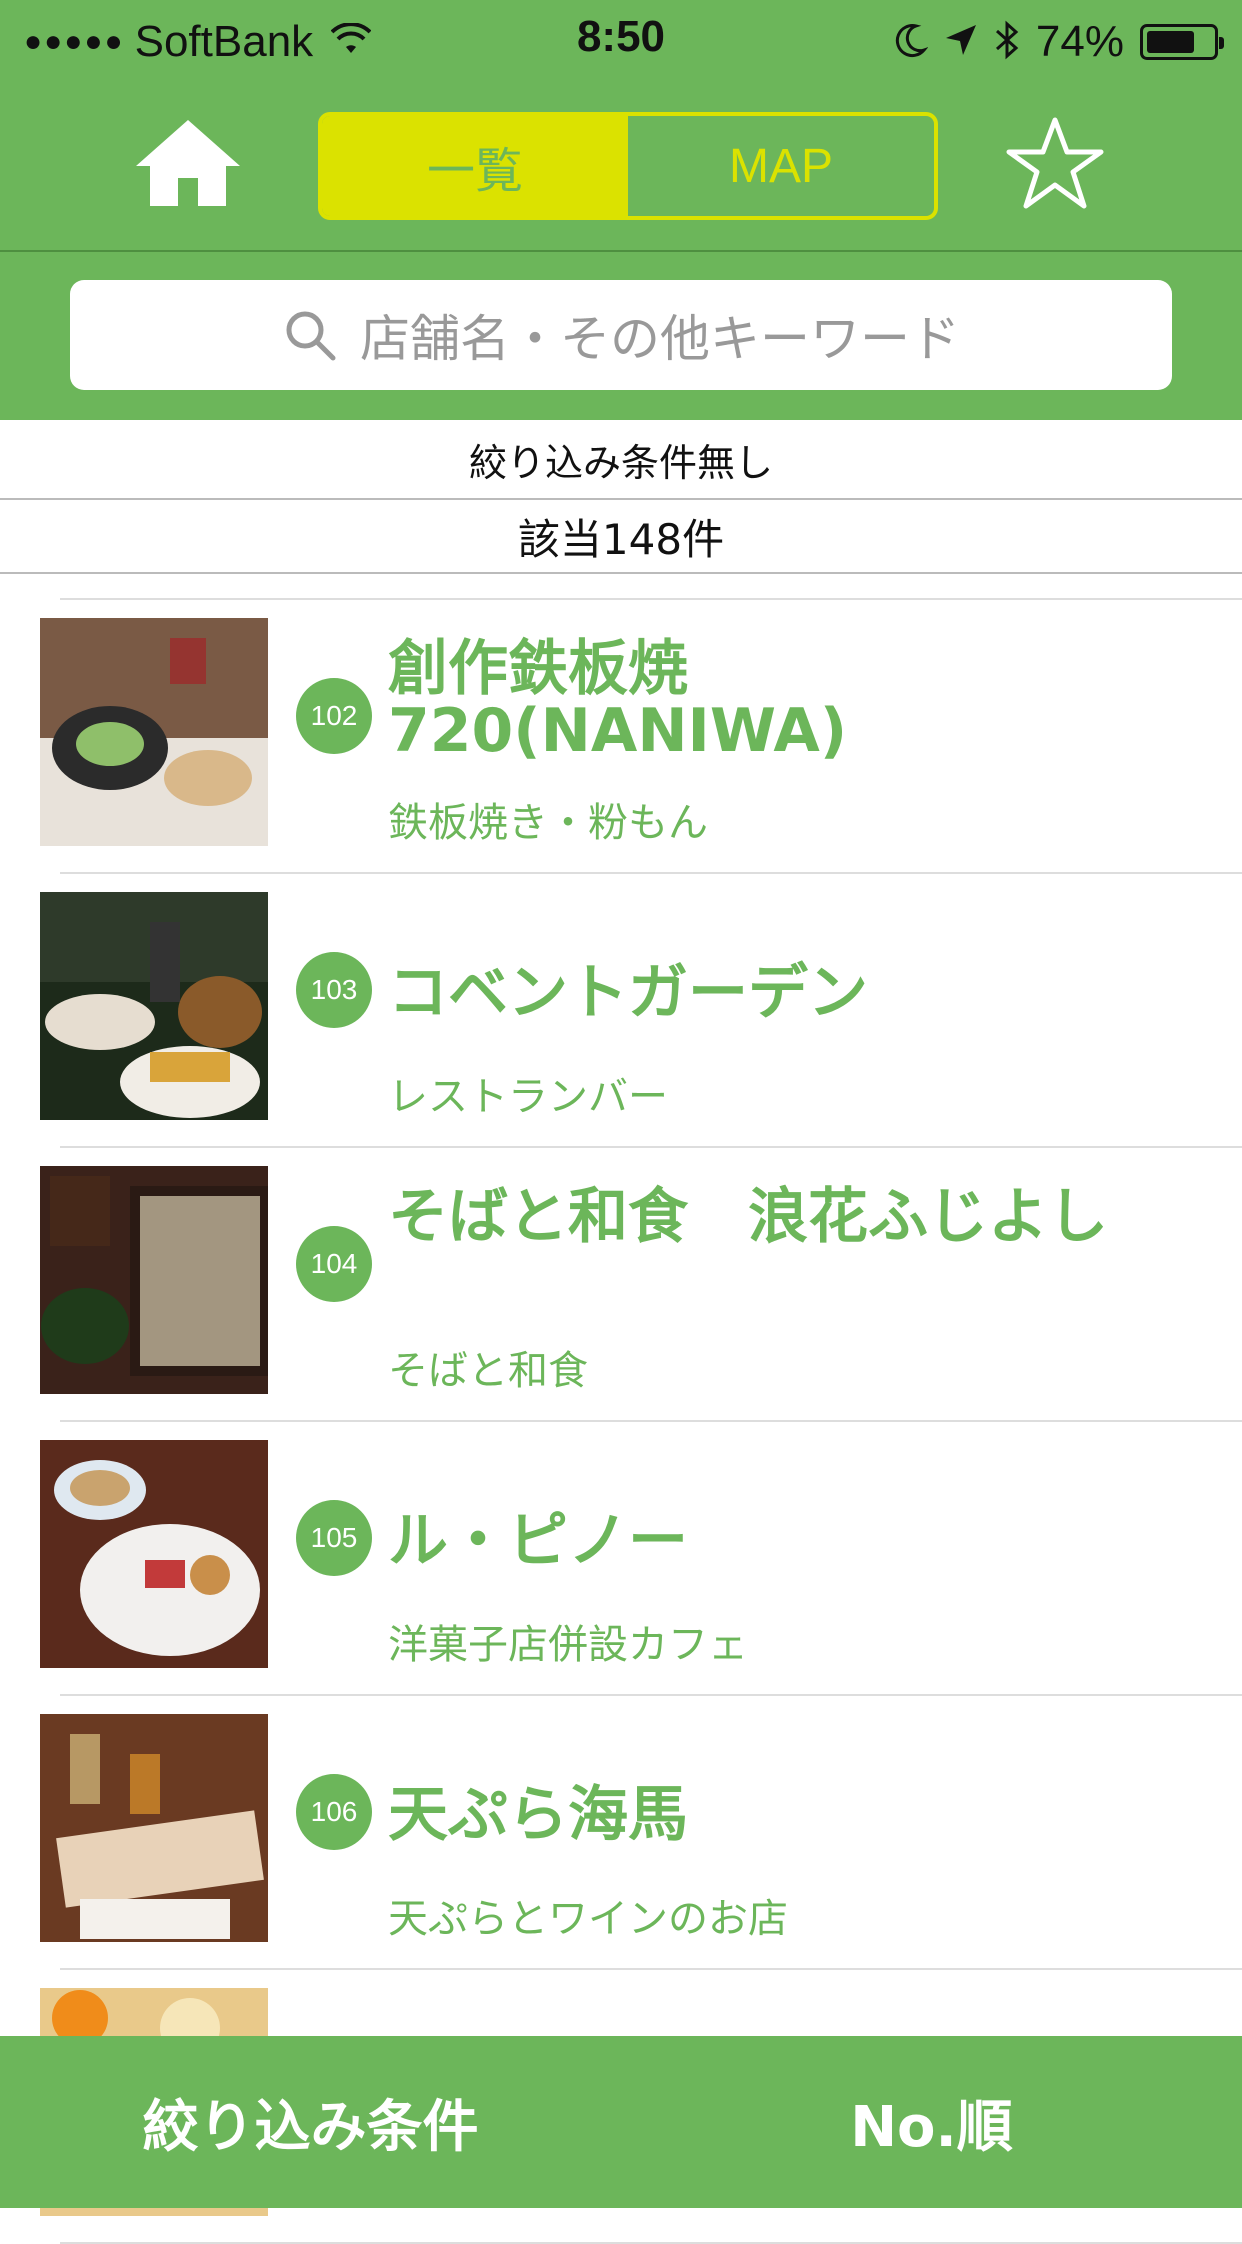 The image size is (1242, 2244). I want to click on list-item: 102 創作鉄板焼 720(NANIWA) 鉄板焼き・粉もん, so click(641, 736).